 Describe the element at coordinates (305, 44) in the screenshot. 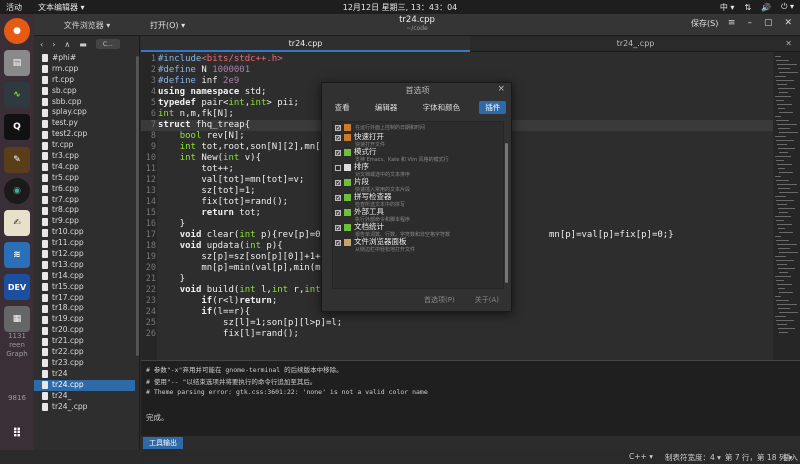

I see `tab-tr24-cpp: tr24.cpp` at that location.